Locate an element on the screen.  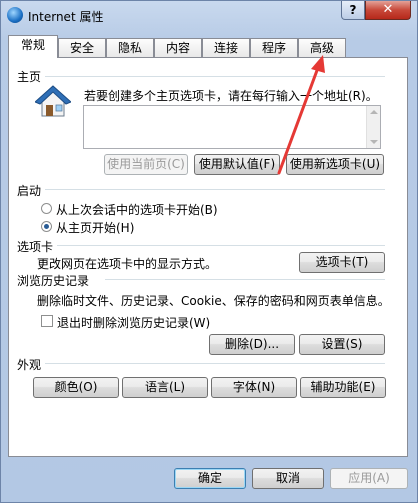
fonts-button: 字体(N) is located at coordinates (254, 387).